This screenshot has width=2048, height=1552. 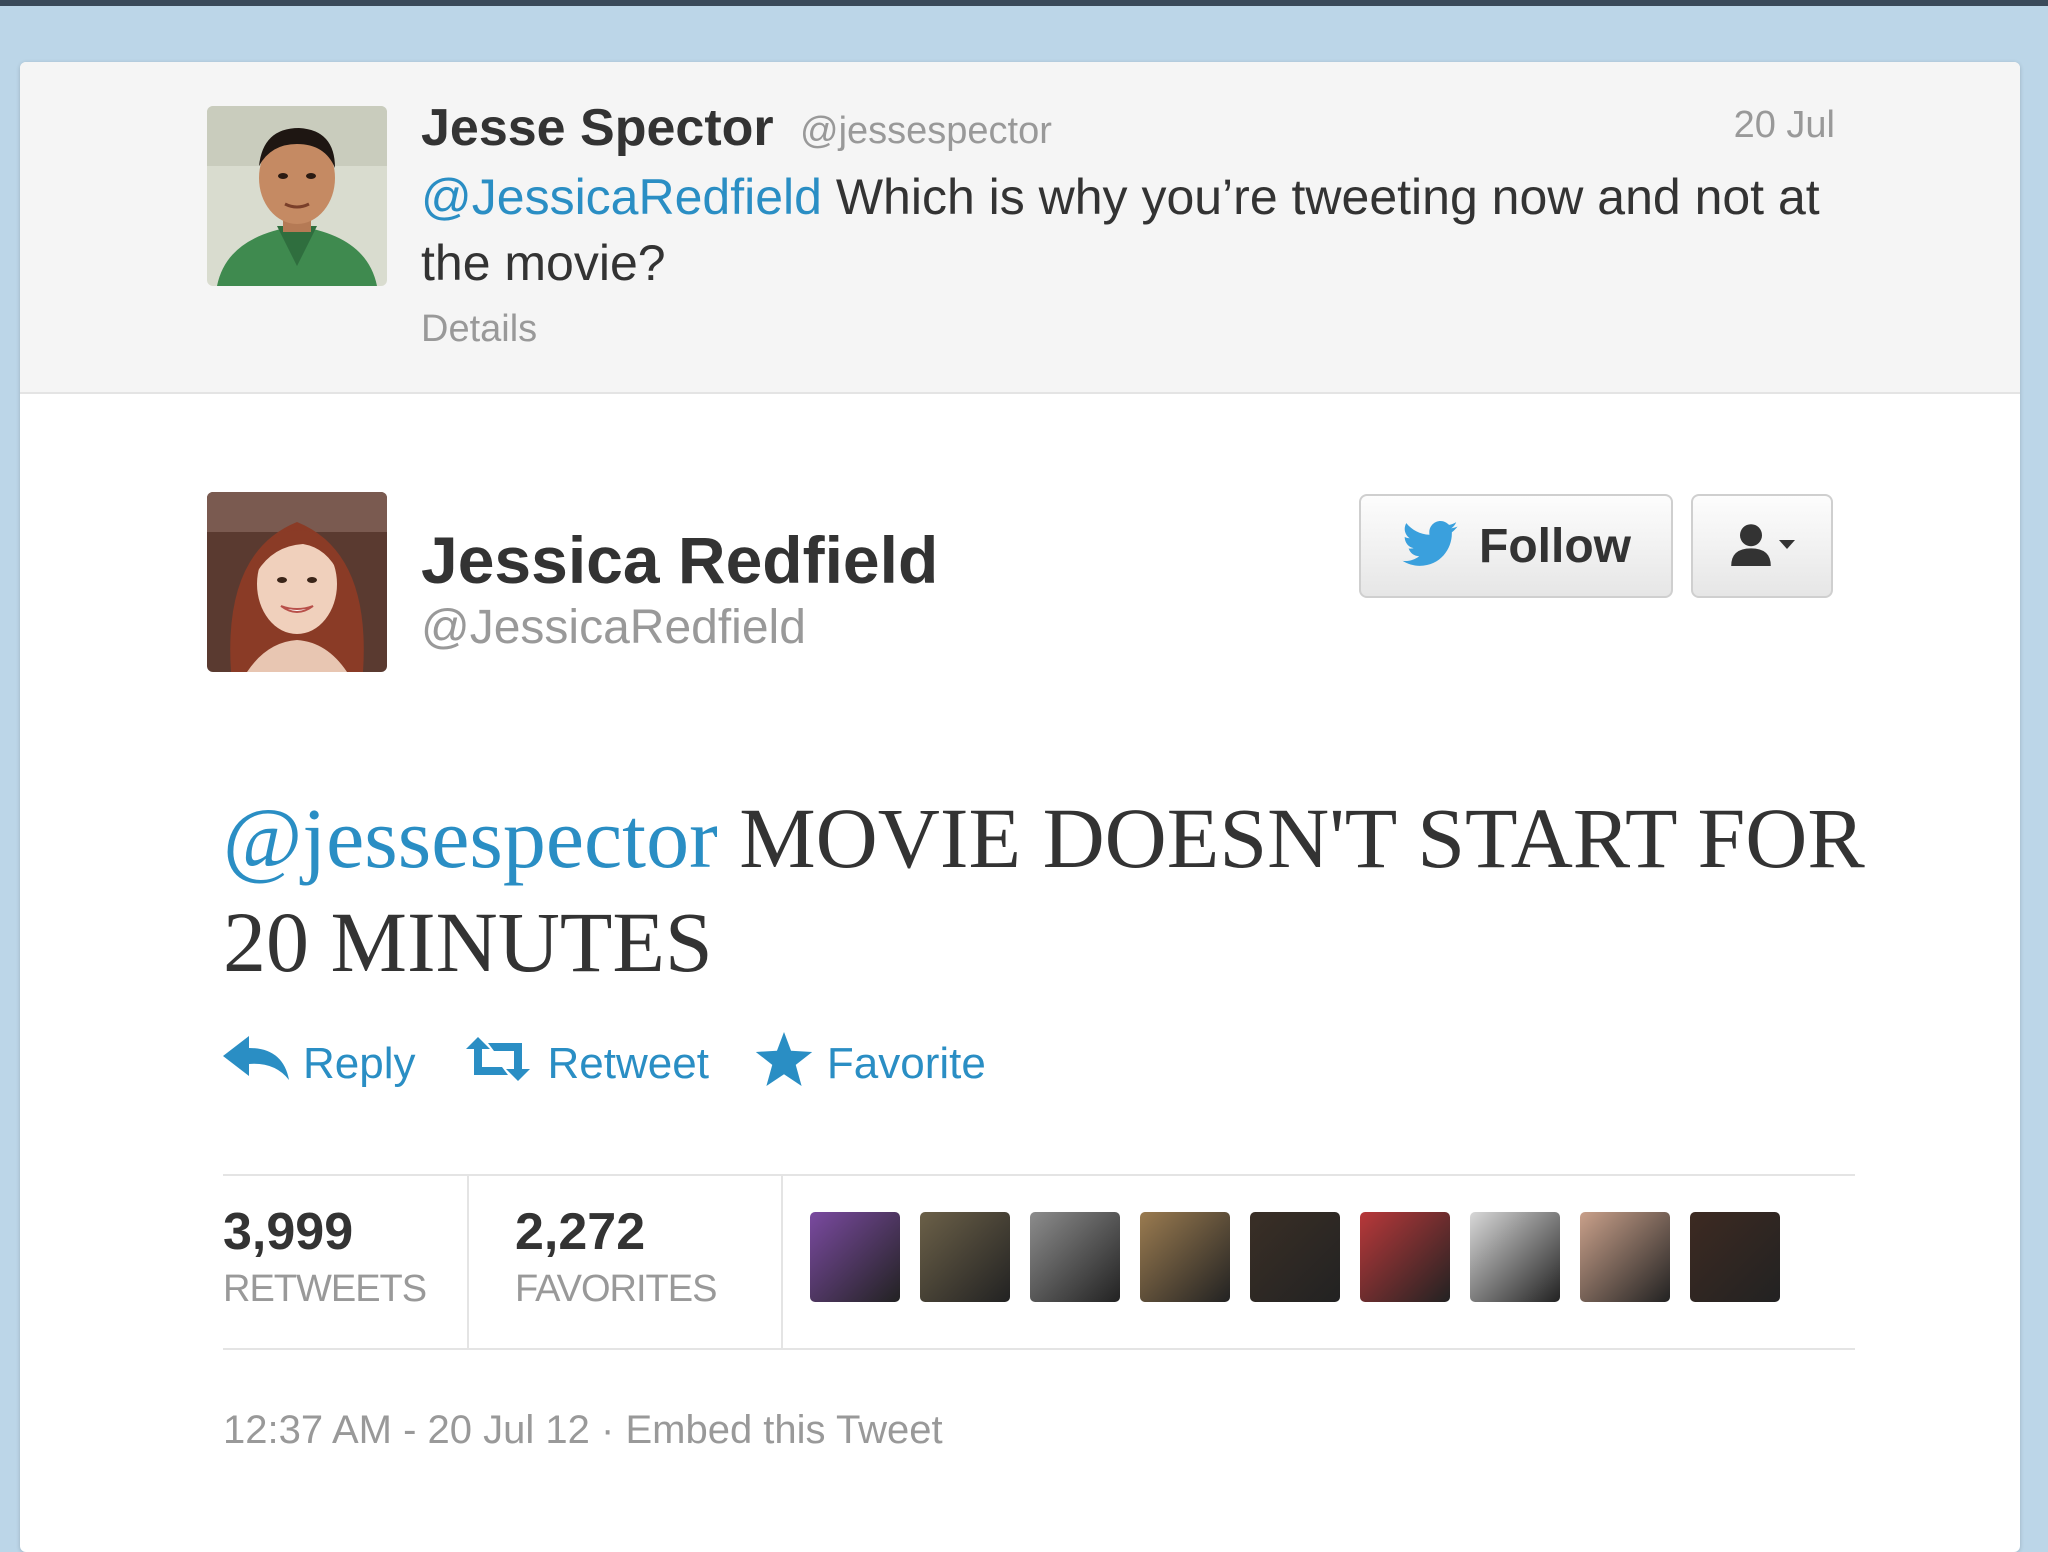 What do you see at coordinates (498, 1064) in the screenshot?
I see `retweet-icon` at bounding box center [498, 1064].